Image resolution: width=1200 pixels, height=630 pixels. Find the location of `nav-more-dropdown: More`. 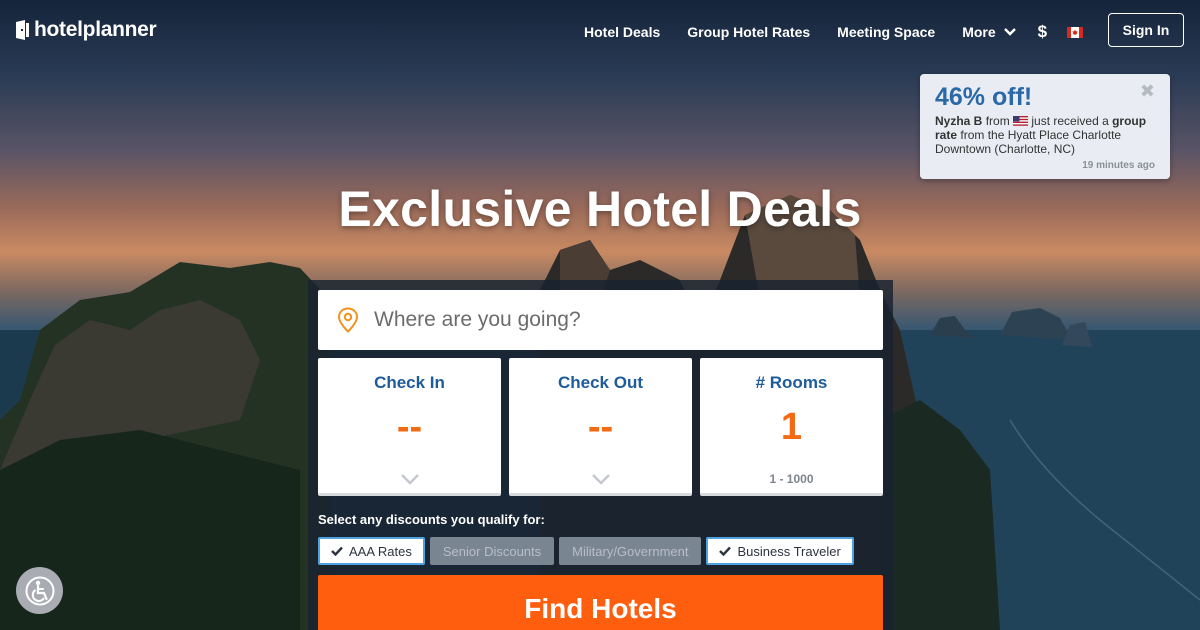

nav-more-dropdown: More is located at coordinates (989, 32).